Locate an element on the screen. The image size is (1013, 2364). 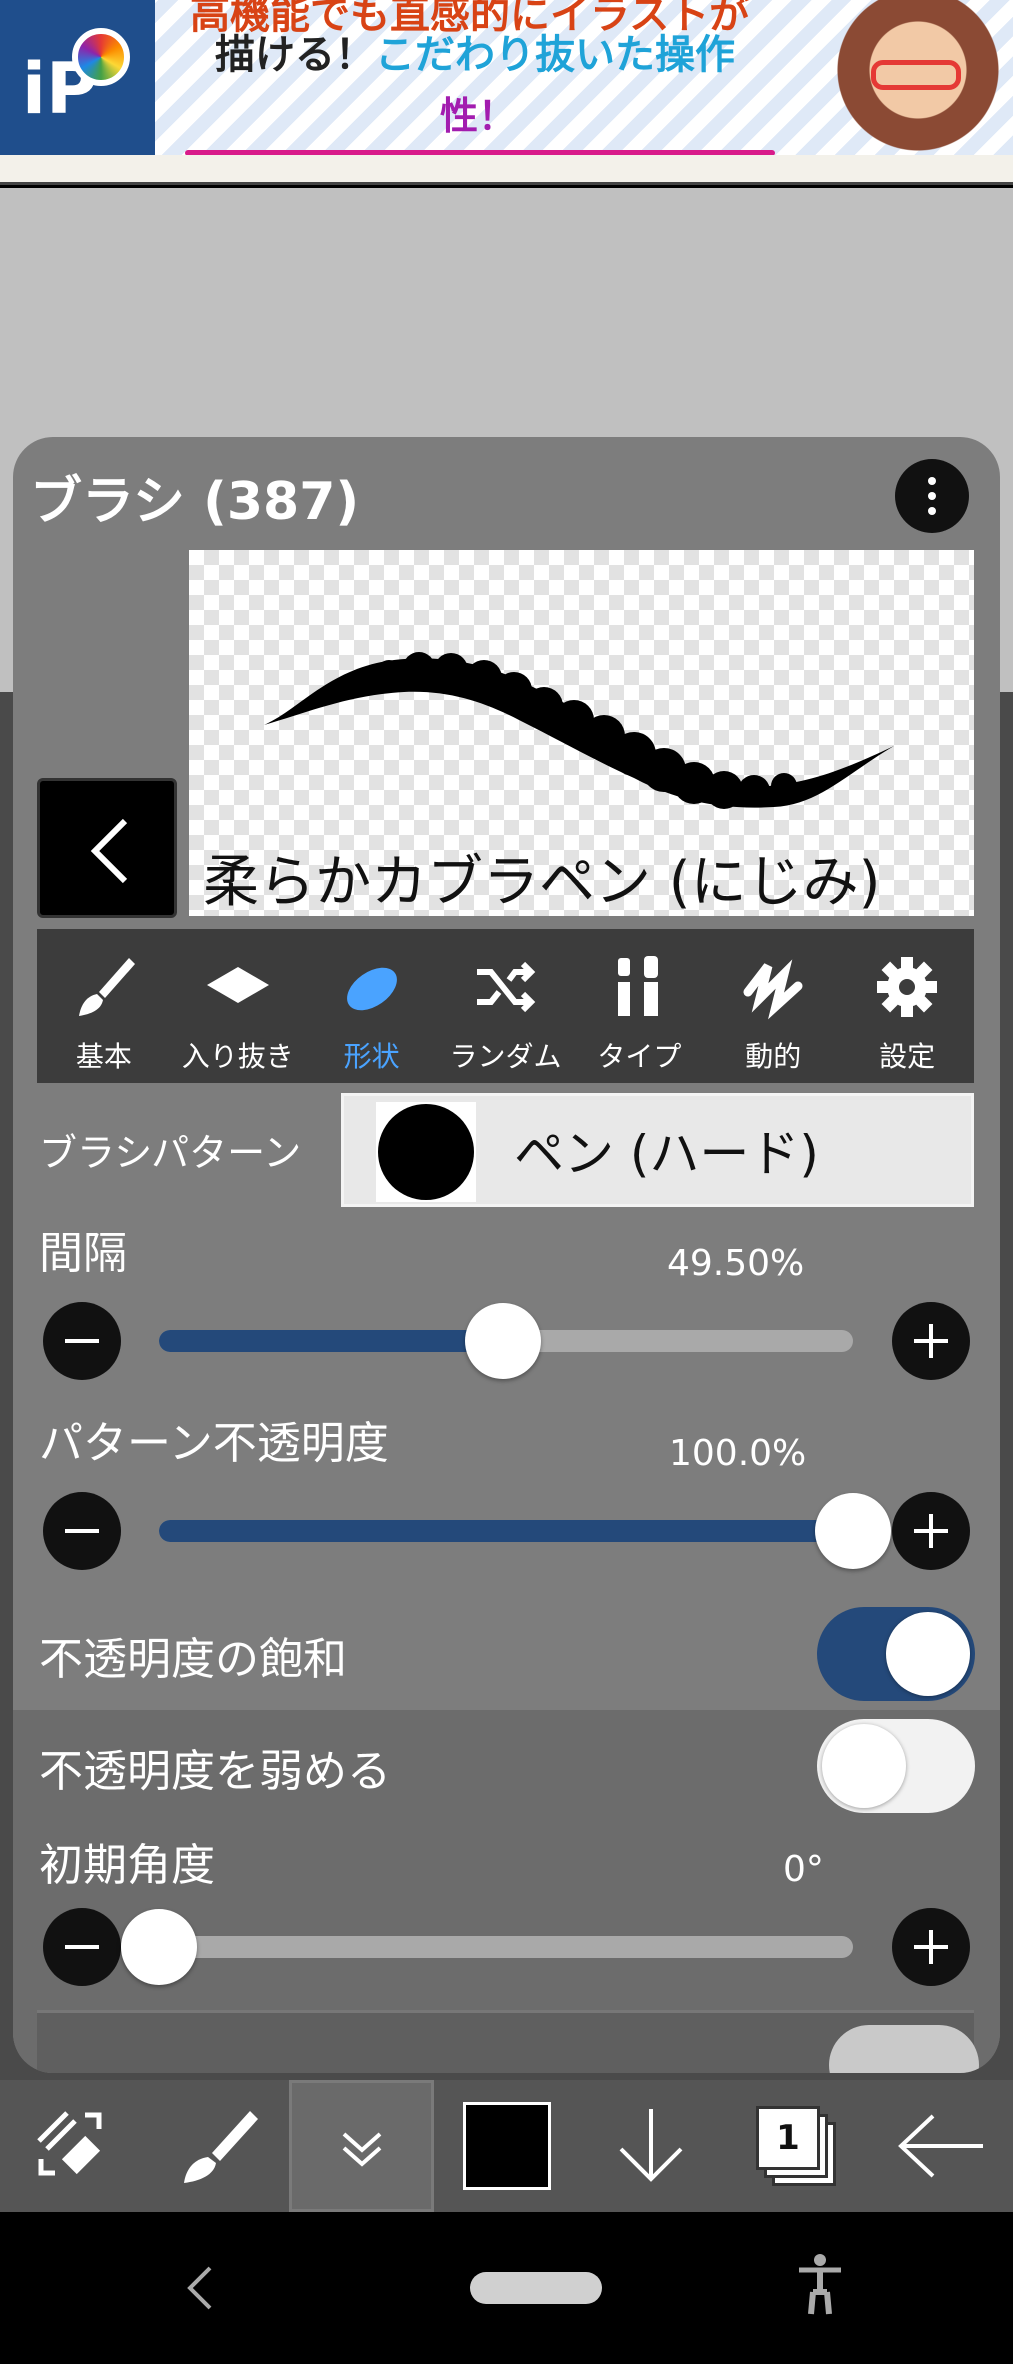
layers-button: 1 is located at coordinates (796, 2146).